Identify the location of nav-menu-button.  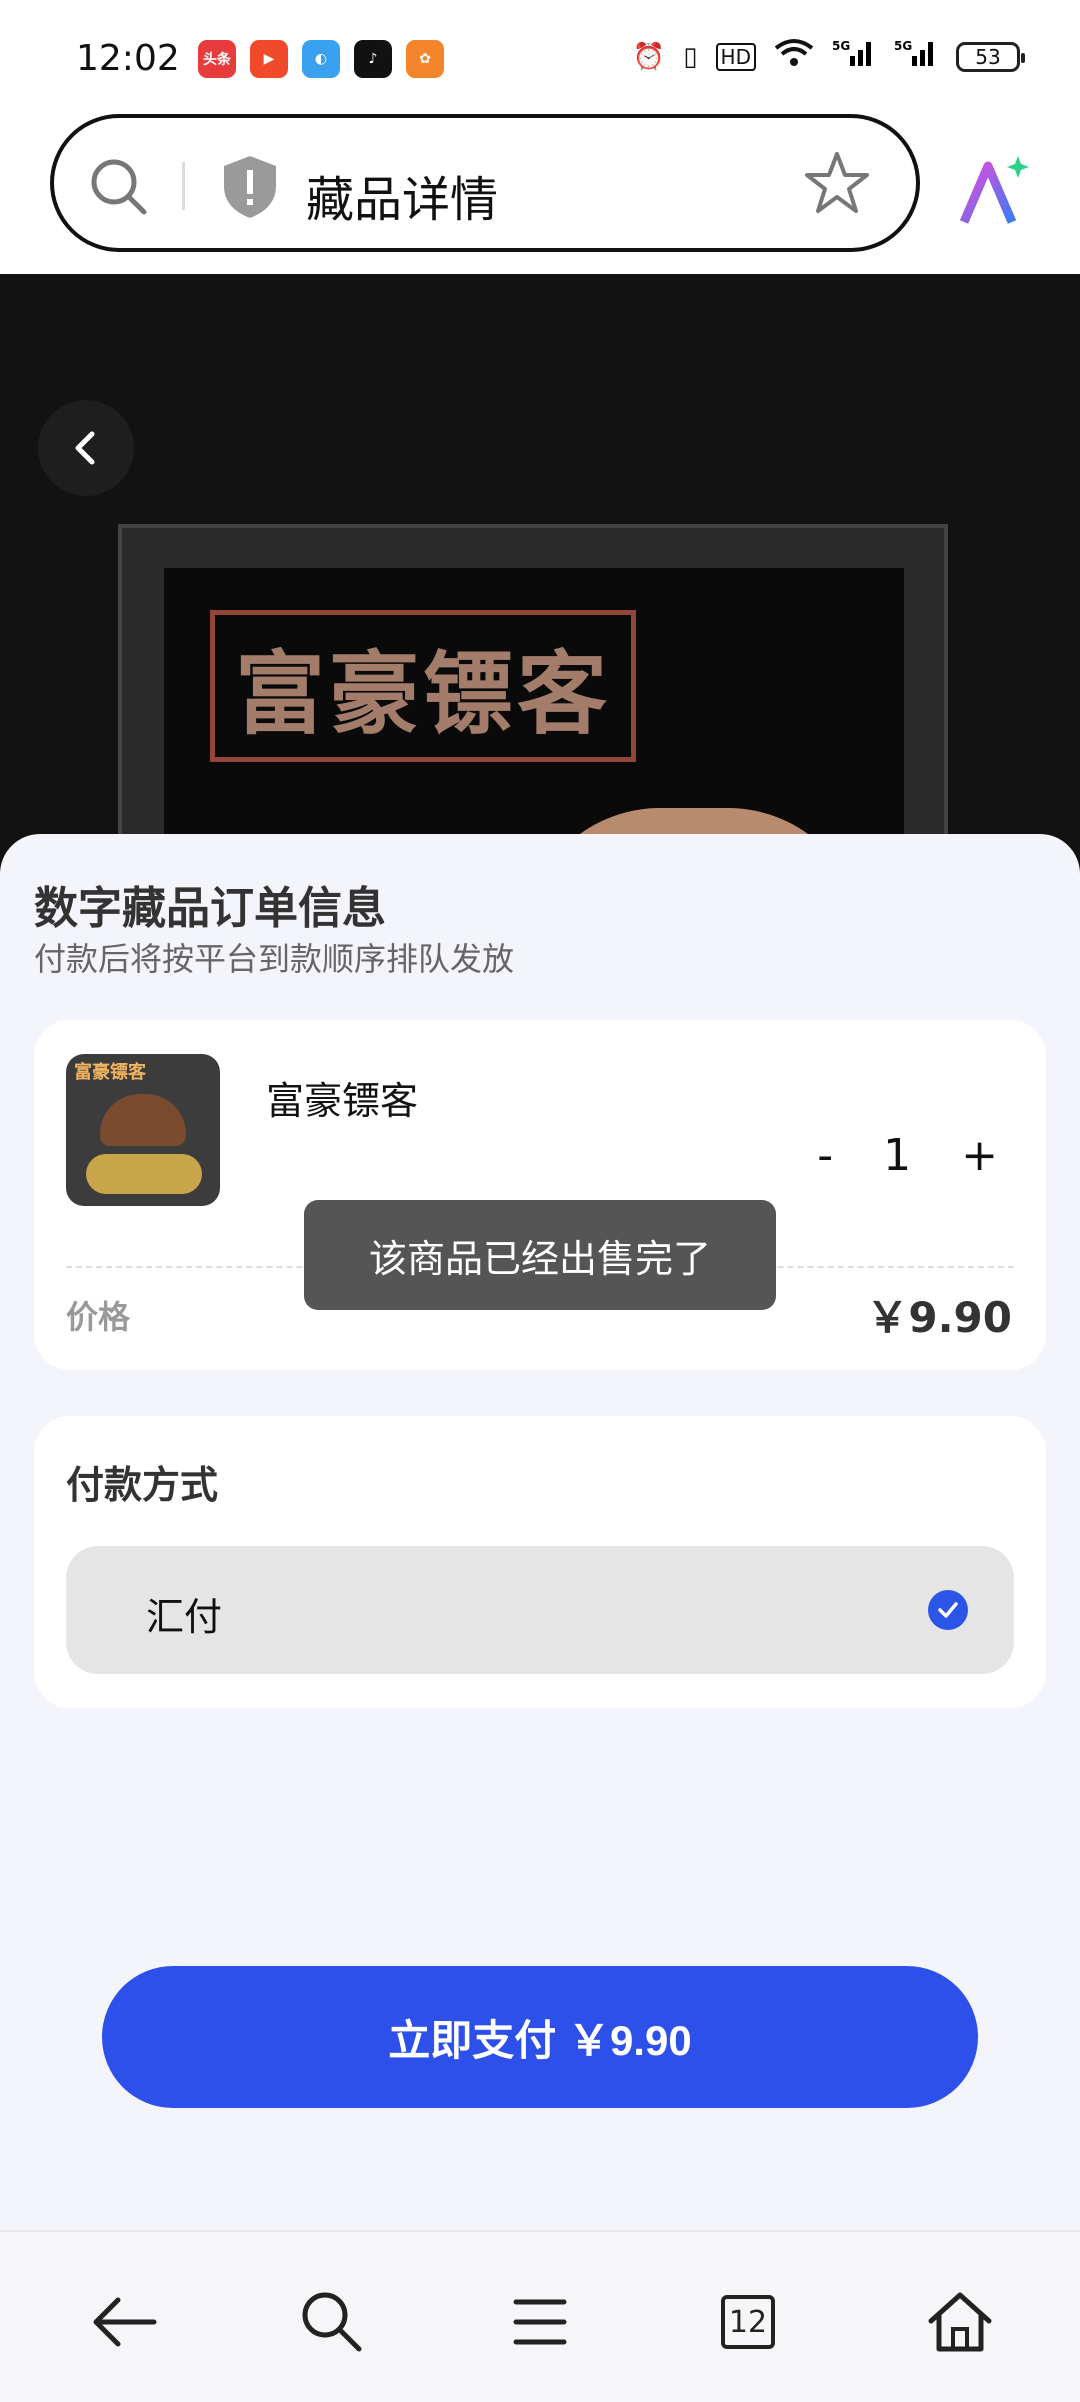
(540, 2322).